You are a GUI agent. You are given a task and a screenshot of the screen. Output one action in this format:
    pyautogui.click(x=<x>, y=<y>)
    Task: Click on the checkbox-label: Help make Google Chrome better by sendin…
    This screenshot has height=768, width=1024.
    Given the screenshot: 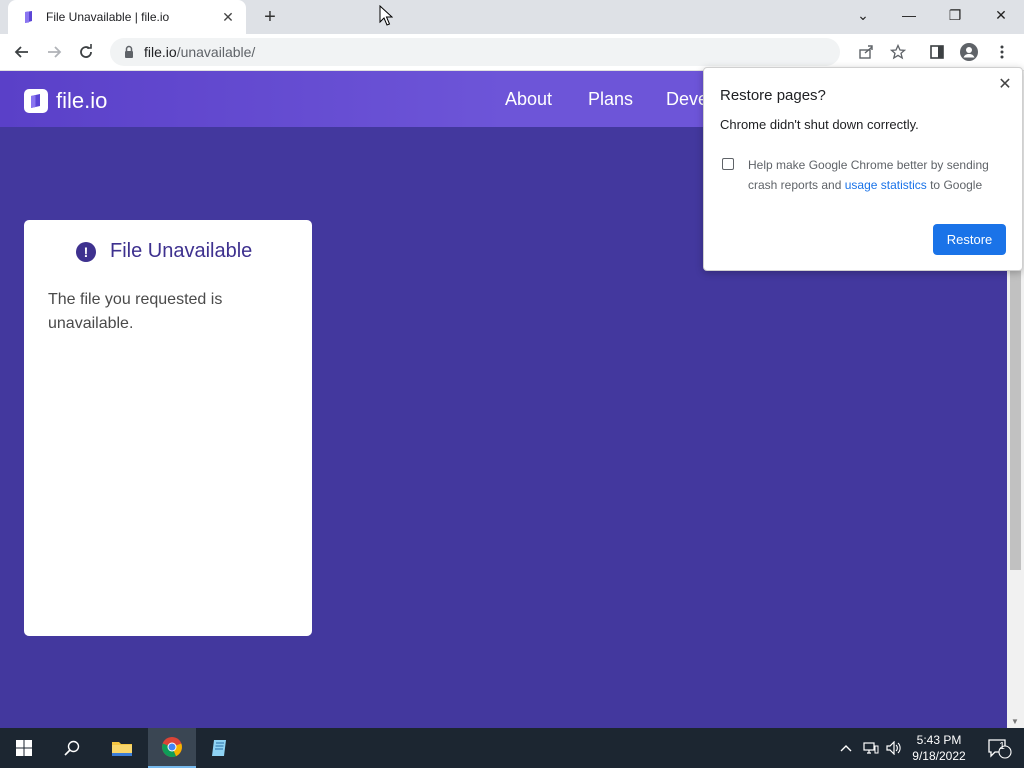 What is the action you would take?
    pyautogui.click(x=878, y=175)
    